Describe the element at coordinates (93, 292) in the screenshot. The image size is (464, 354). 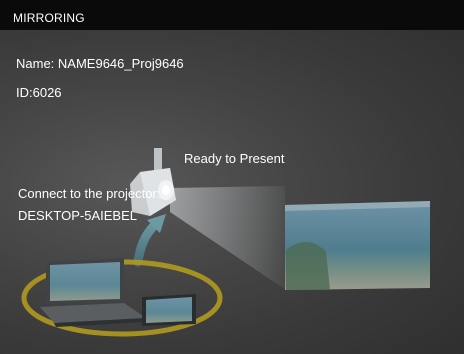
I see `laptop-icon` at that location.